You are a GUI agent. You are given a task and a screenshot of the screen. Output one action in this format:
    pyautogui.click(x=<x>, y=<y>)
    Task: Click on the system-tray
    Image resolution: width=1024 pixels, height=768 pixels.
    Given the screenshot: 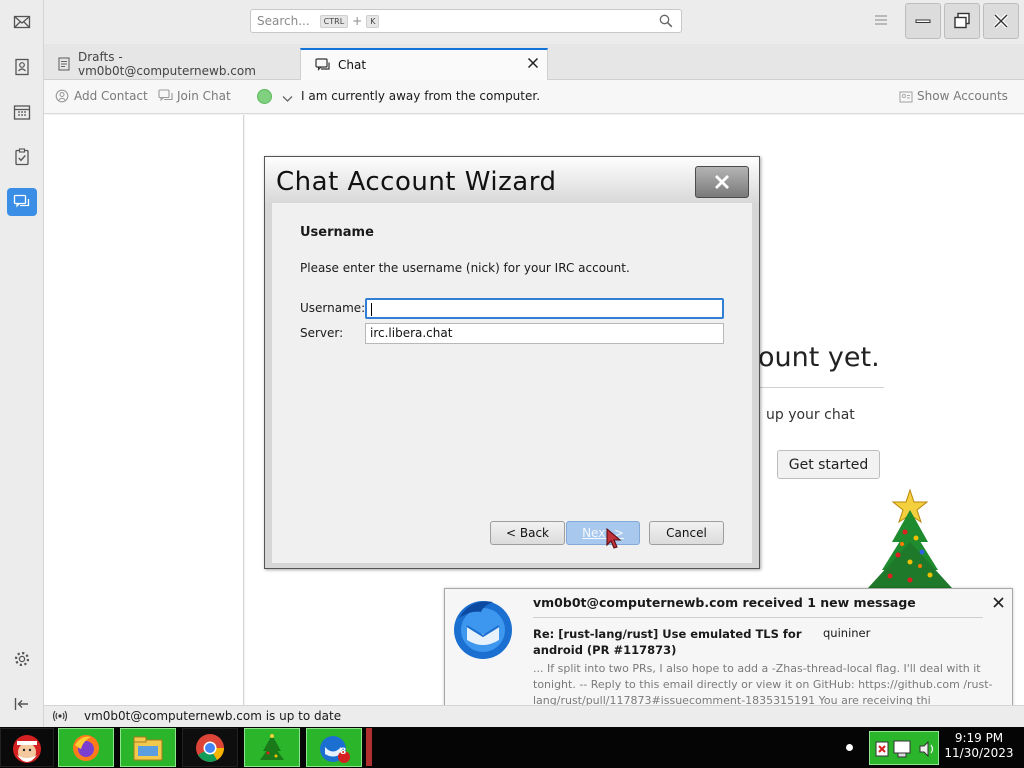 What is the action you would take?
    pyautogui.click(x=904, y=748)
    